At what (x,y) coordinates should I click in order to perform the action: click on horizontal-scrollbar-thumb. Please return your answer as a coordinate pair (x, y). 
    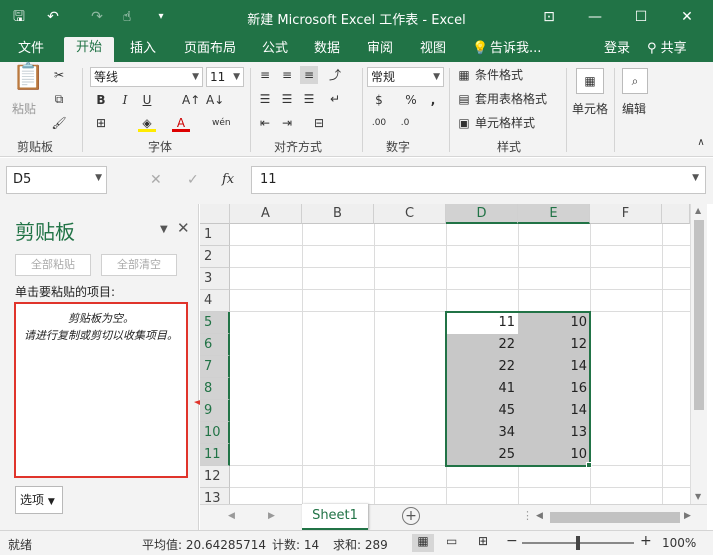
    Looking at the image, I should click on (615, 517).